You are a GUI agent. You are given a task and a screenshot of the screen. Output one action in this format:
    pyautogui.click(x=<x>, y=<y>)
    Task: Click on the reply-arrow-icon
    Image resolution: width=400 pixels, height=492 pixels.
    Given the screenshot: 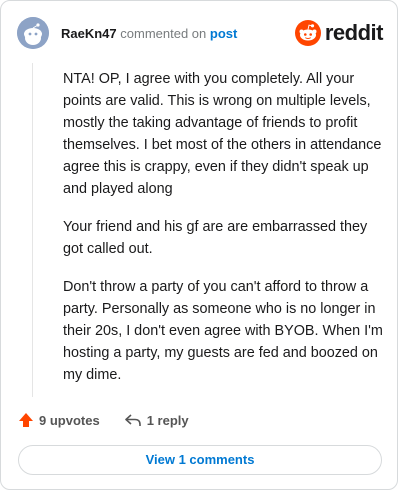 What is the action you would take?
    pyautogui.click(x=132, y=420)
    